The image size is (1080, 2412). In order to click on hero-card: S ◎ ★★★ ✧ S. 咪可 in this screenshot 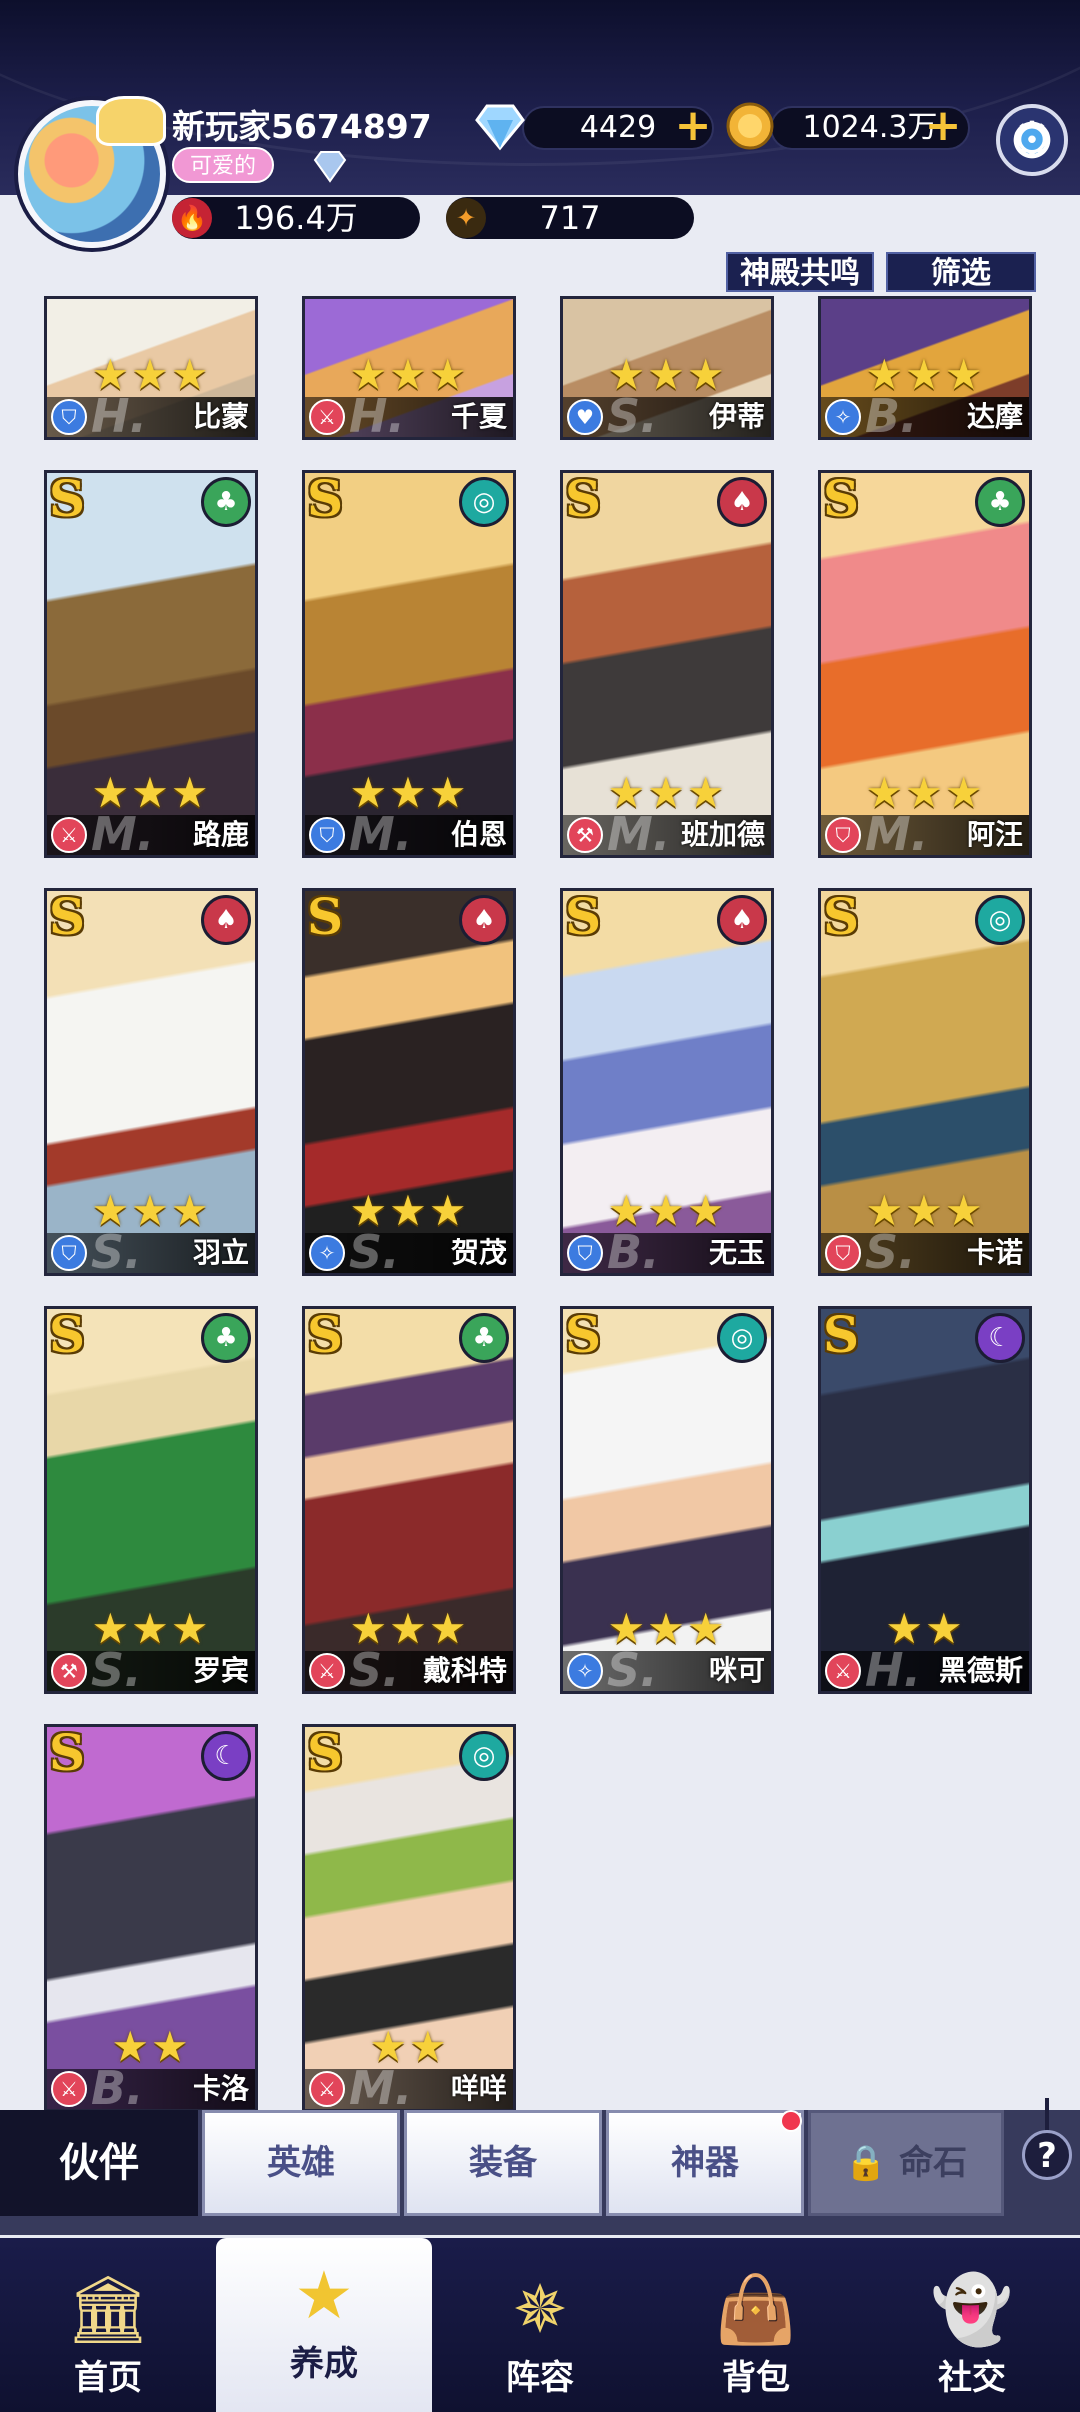, I will do `click(667, 1500)`.